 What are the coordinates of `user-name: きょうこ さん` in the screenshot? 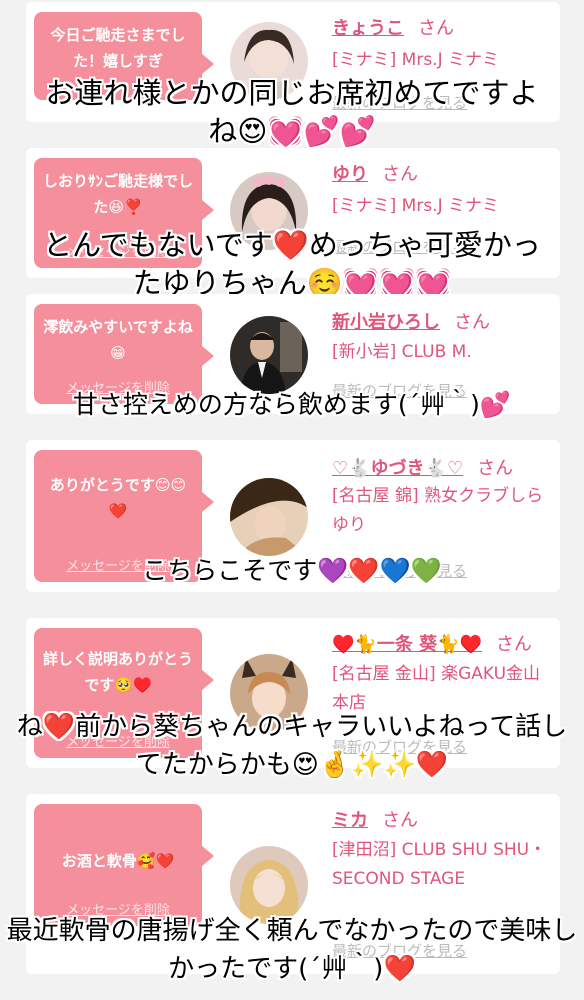 It's located at (393, 27).